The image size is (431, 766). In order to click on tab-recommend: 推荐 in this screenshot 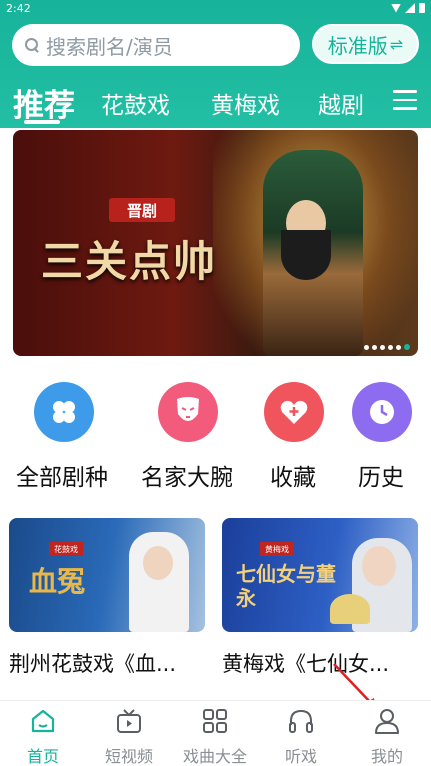, I will do `click(44, 102)`.